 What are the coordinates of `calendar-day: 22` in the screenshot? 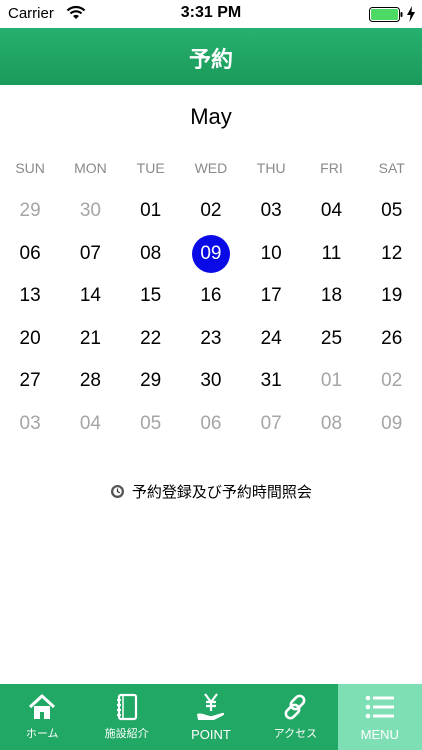 It's located at (151, 339).